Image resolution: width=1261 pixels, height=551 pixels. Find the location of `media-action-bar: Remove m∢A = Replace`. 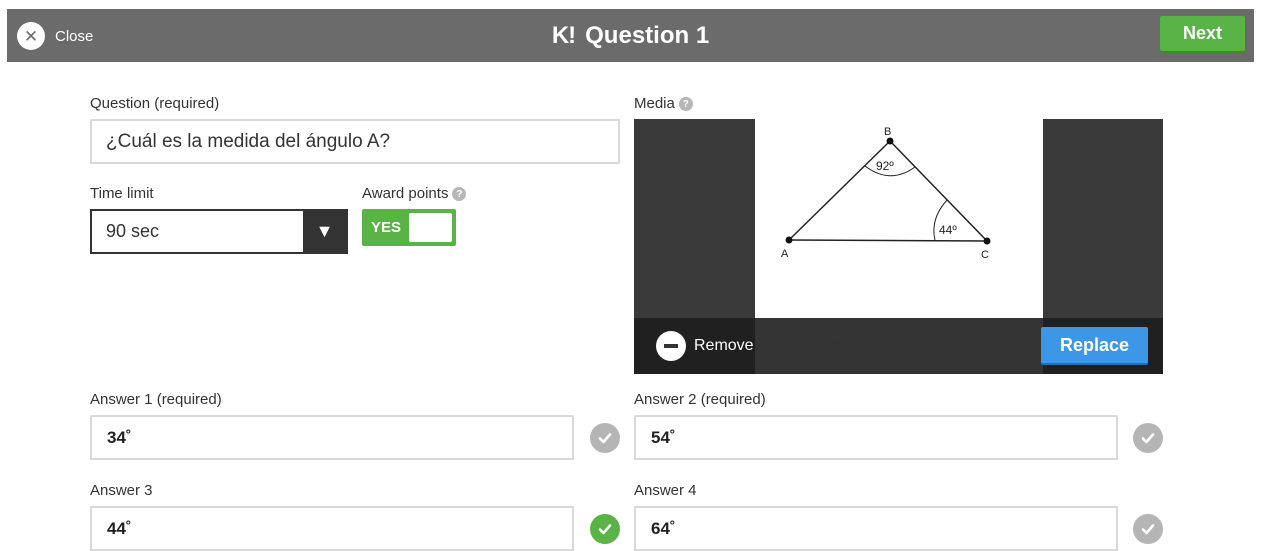

media-action-bar: Remove m∢A = Replace is located at coordinates (898, 346).